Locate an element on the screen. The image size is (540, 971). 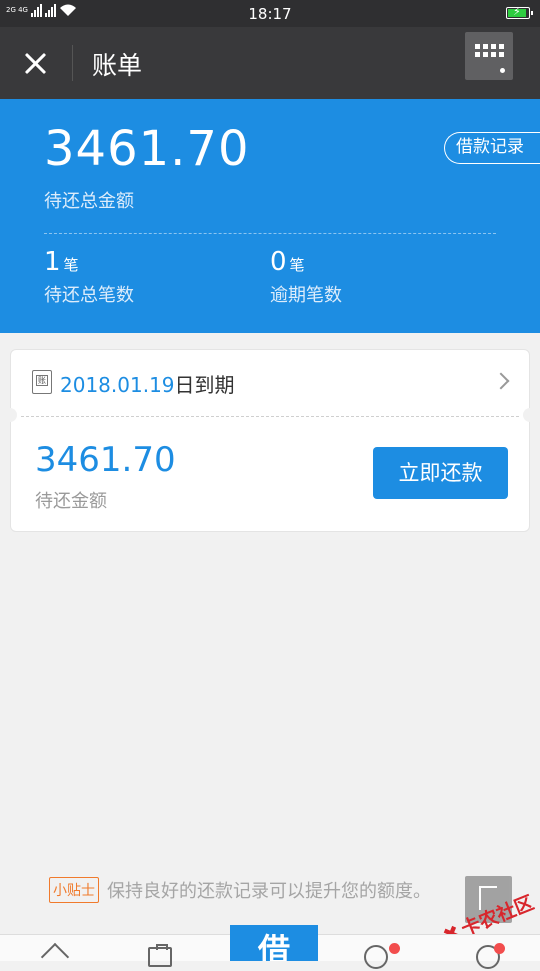
bill-icon: 账 is located at coordinates (42, 382).